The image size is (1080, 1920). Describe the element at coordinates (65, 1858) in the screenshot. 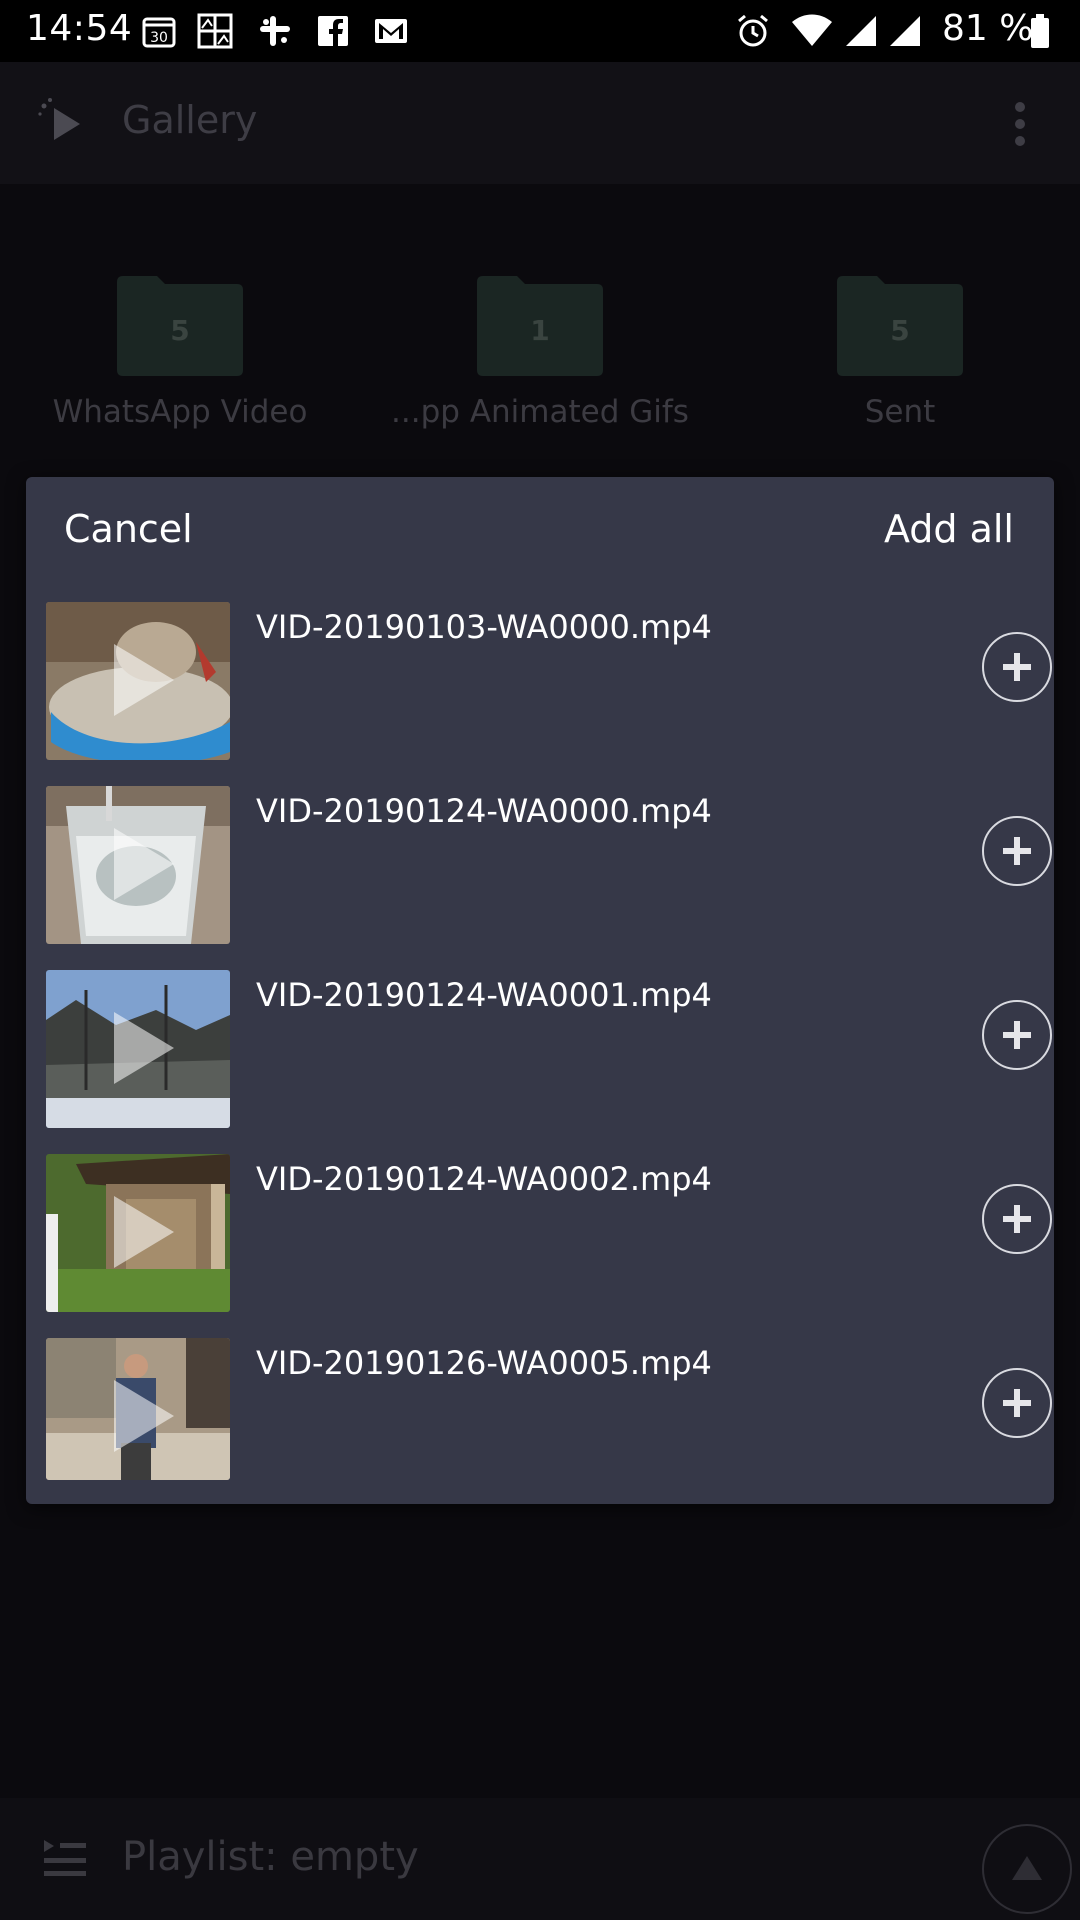

I see `playlist-icon` at that location.